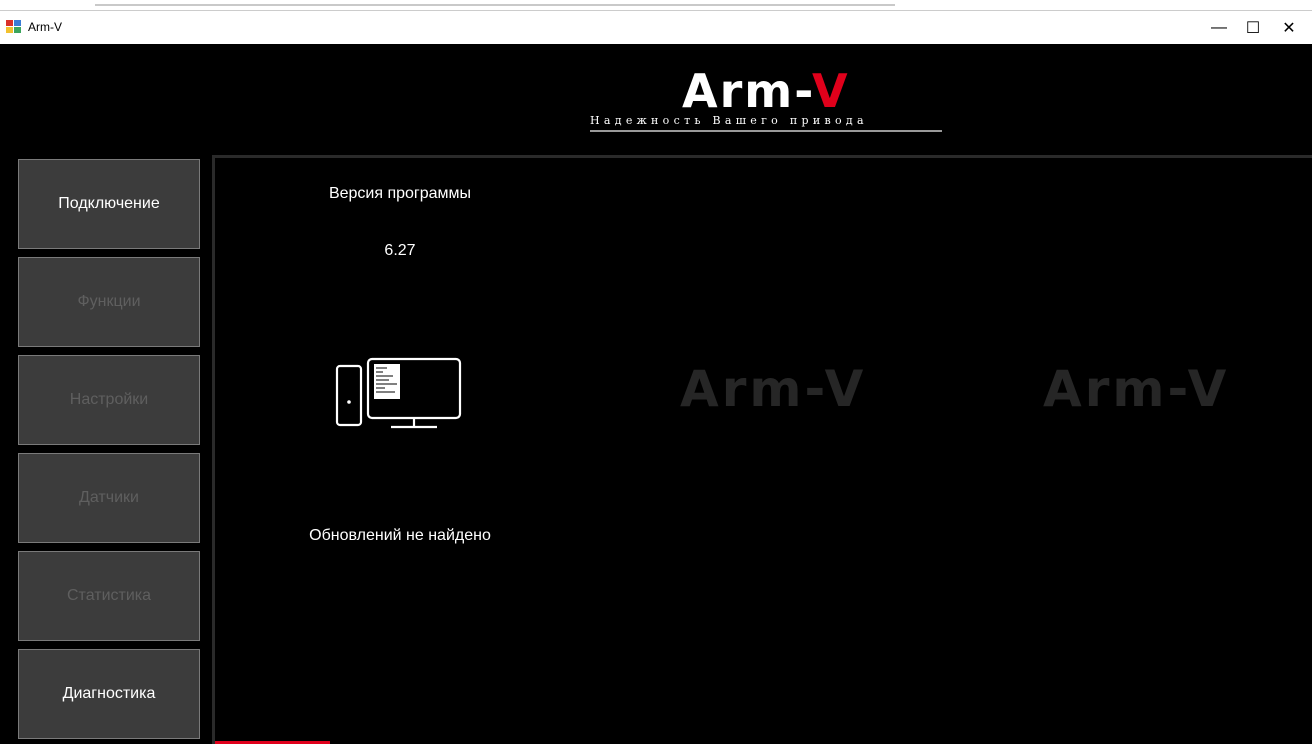  I want to click on computer-icon, so click(398, 393).